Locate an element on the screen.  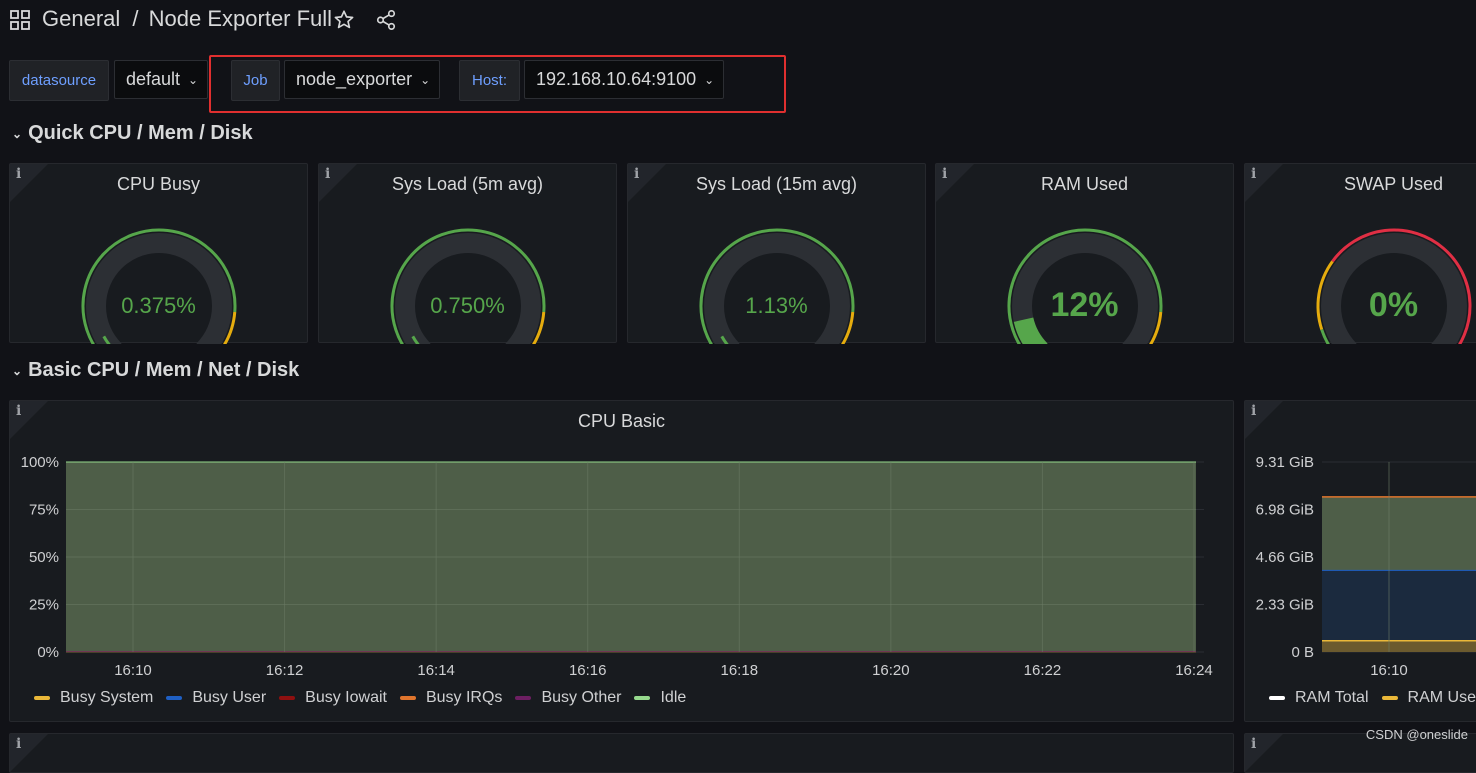
row-title: Quick CPU / Mem / Disk is located at coordinates (140, 133).